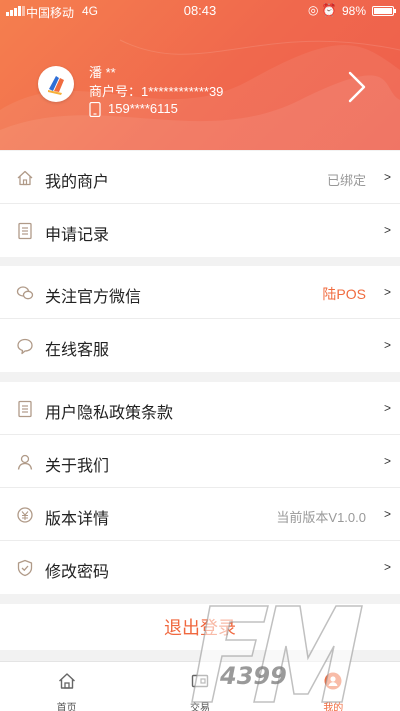  What do you see at coordinates (344, 294) in the screenshot?
I see `wechat-account-name: 陆POS` at bounding box center [344, 294].